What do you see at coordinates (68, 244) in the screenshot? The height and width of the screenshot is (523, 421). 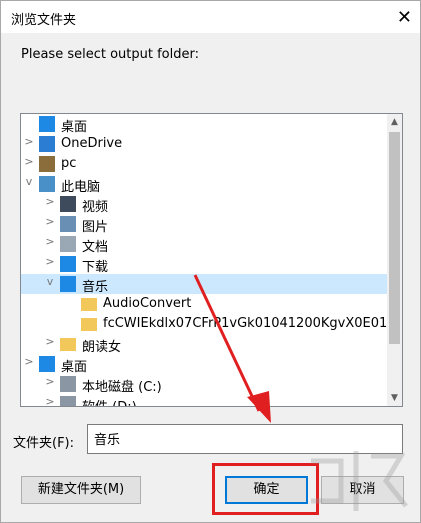 I see `documents-folder-icon` at bounding box center [68, 244].